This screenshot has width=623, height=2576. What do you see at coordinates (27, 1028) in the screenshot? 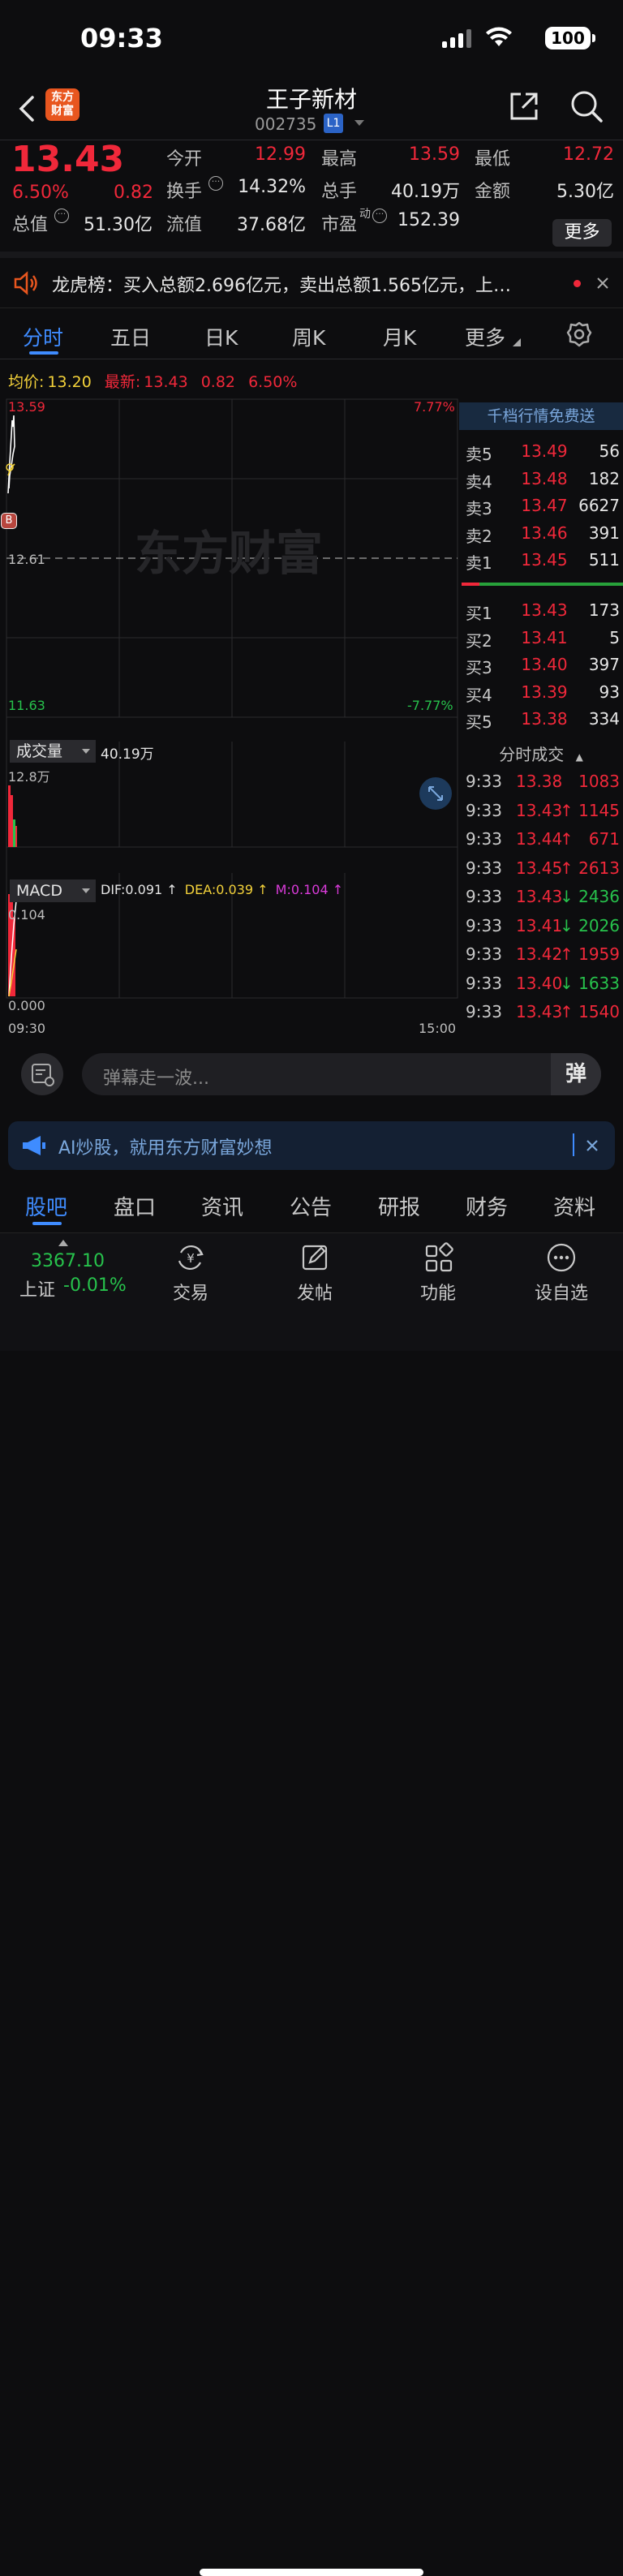
I see `time-start-label: 09:30` at bounding box center [27, 1028].